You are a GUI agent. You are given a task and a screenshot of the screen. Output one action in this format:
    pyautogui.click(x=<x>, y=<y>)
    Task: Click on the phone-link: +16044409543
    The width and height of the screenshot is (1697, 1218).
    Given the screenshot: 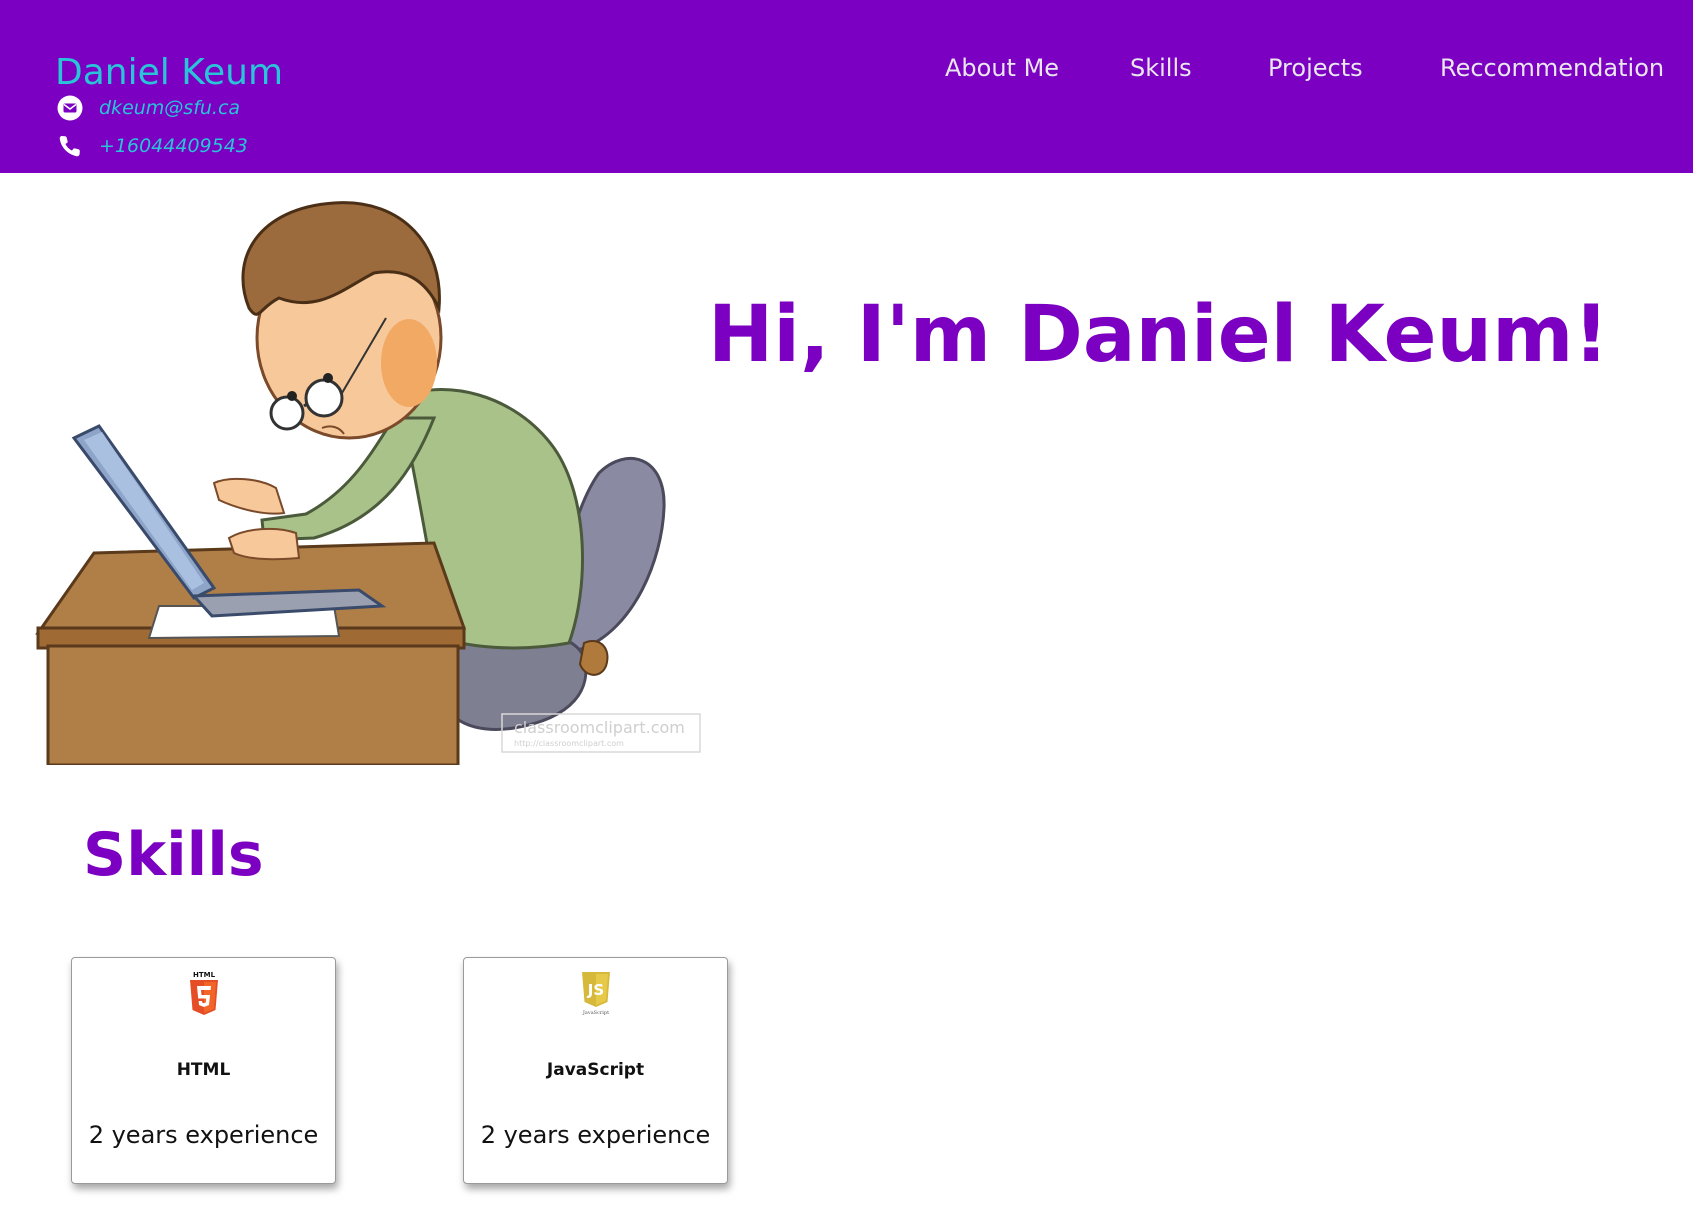 What is the action you would take?
    pyautogui.click(x=173, y=146)
    